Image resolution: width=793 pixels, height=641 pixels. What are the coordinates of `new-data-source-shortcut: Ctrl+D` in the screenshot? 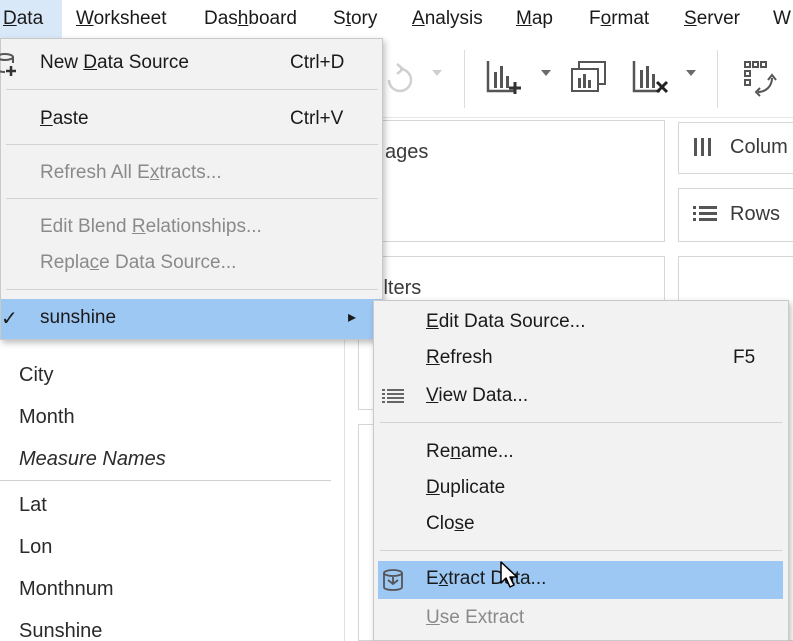 It's located at (317, 62).